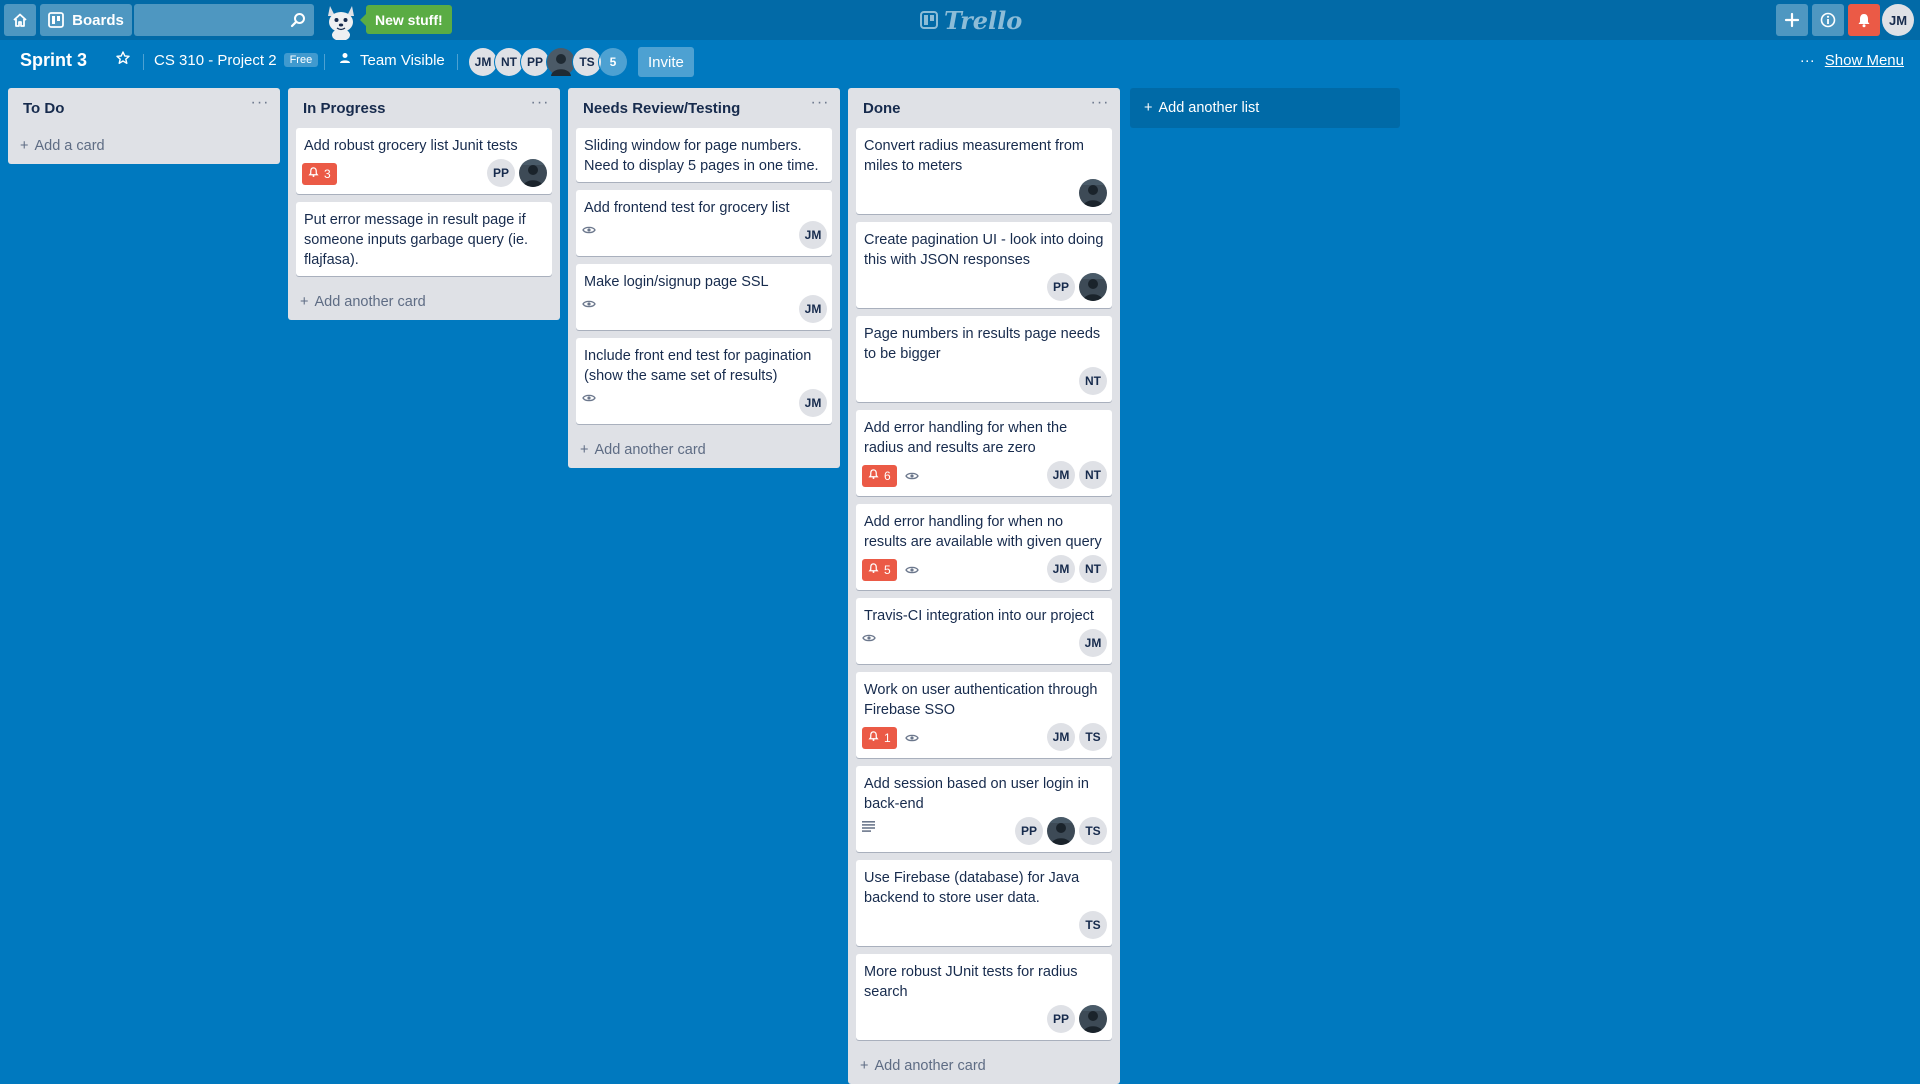 The height and width of the screenshot is (1084, 1920). I want to click on card-title: Travis-CI integration into our project, so click(979, 616).